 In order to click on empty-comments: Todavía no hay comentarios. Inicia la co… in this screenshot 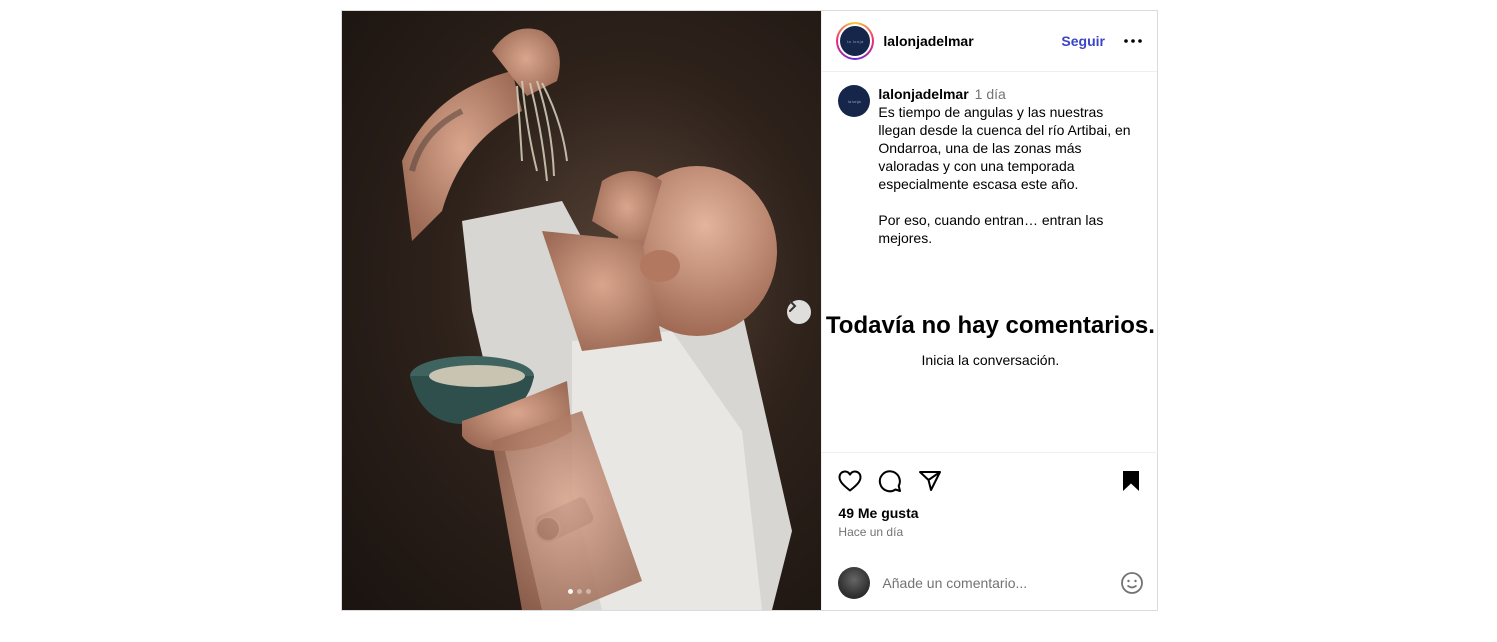, I will do `click(990, 339)`.